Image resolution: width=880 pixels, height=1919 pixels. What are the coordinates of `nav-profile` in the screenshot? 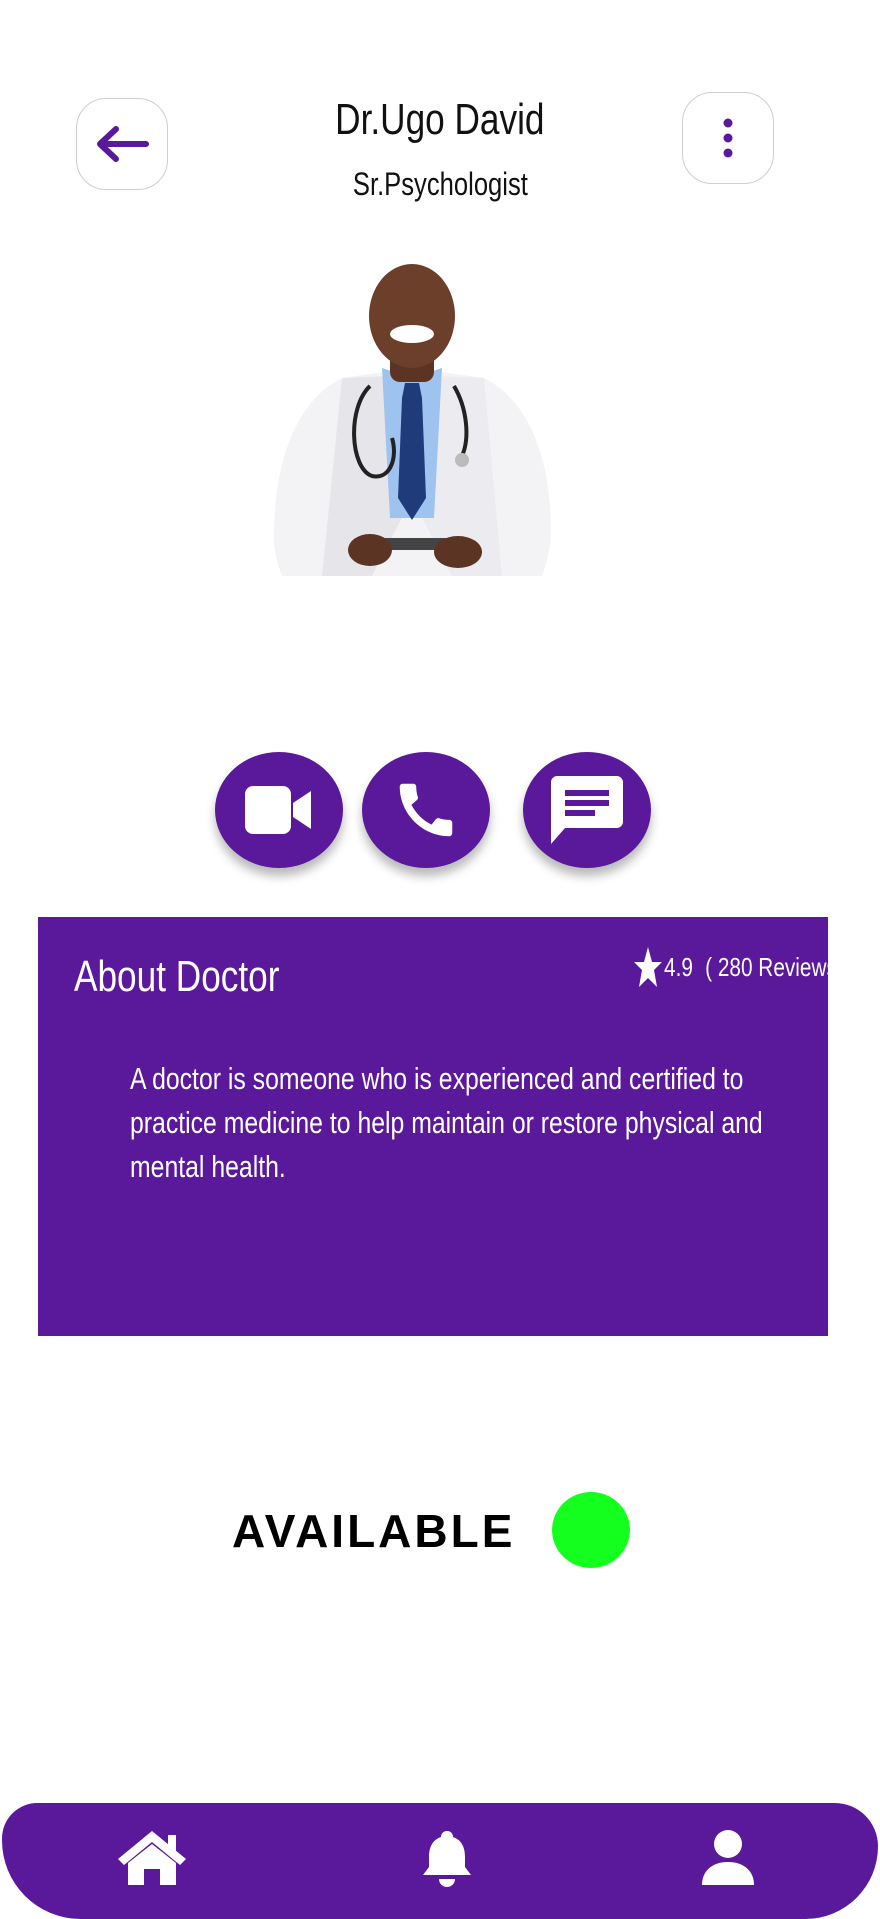 It's located at (728, 1858).